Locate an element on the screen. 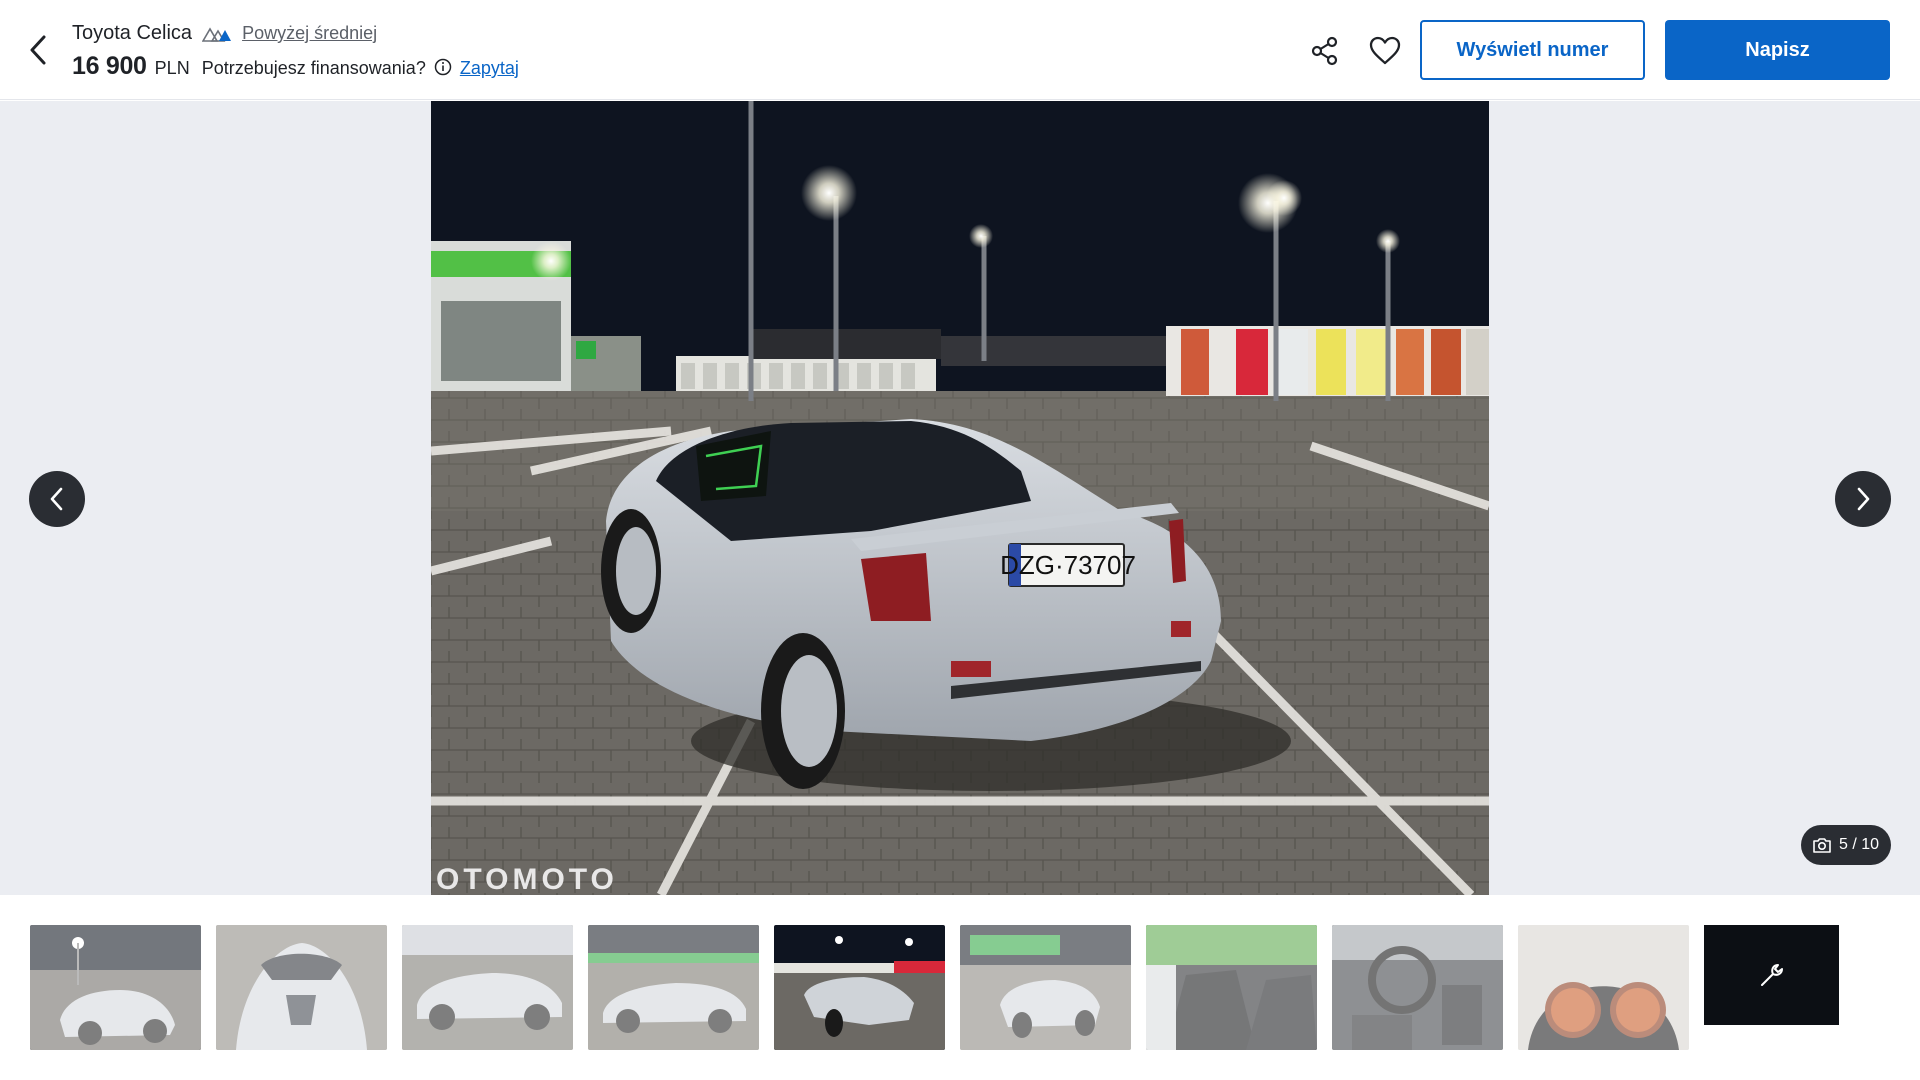  favorite-button is located at coordinates (1385, 51).